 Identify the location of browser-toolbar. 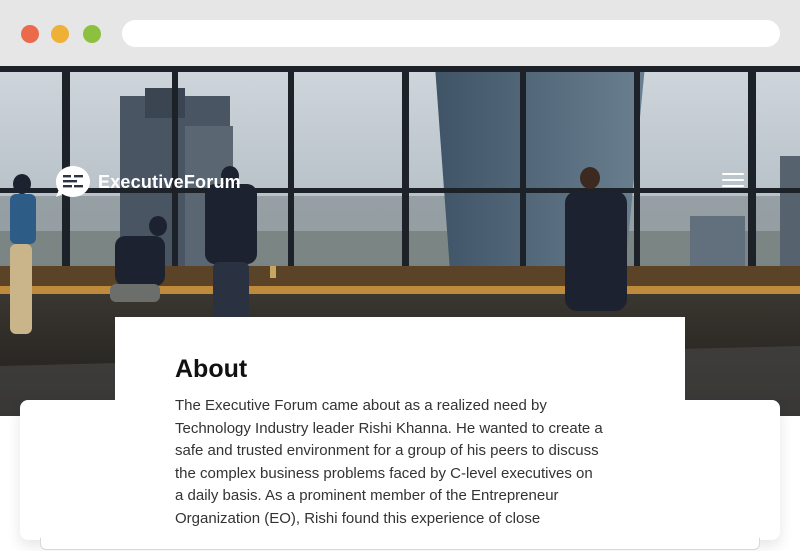
(400, 33).